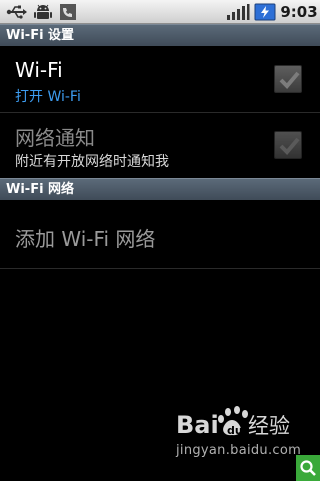 This screenshot has width=320, height=481. What do you see at coordinates (92, 162) in the screenshot?
I see `network-notification-summary: 附近有开放网络时通知我` at bounding box center [92, 162].